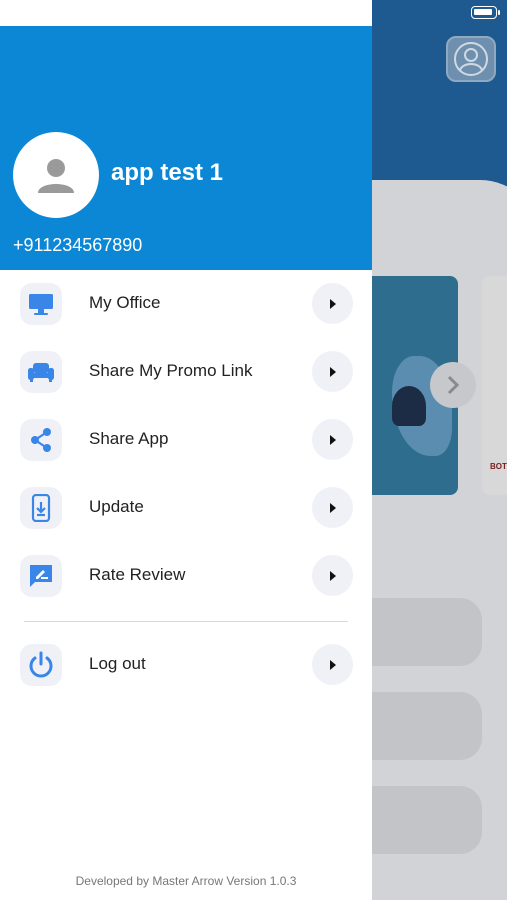  I want to click on user-phone: +911234567890, so click(78, 245).